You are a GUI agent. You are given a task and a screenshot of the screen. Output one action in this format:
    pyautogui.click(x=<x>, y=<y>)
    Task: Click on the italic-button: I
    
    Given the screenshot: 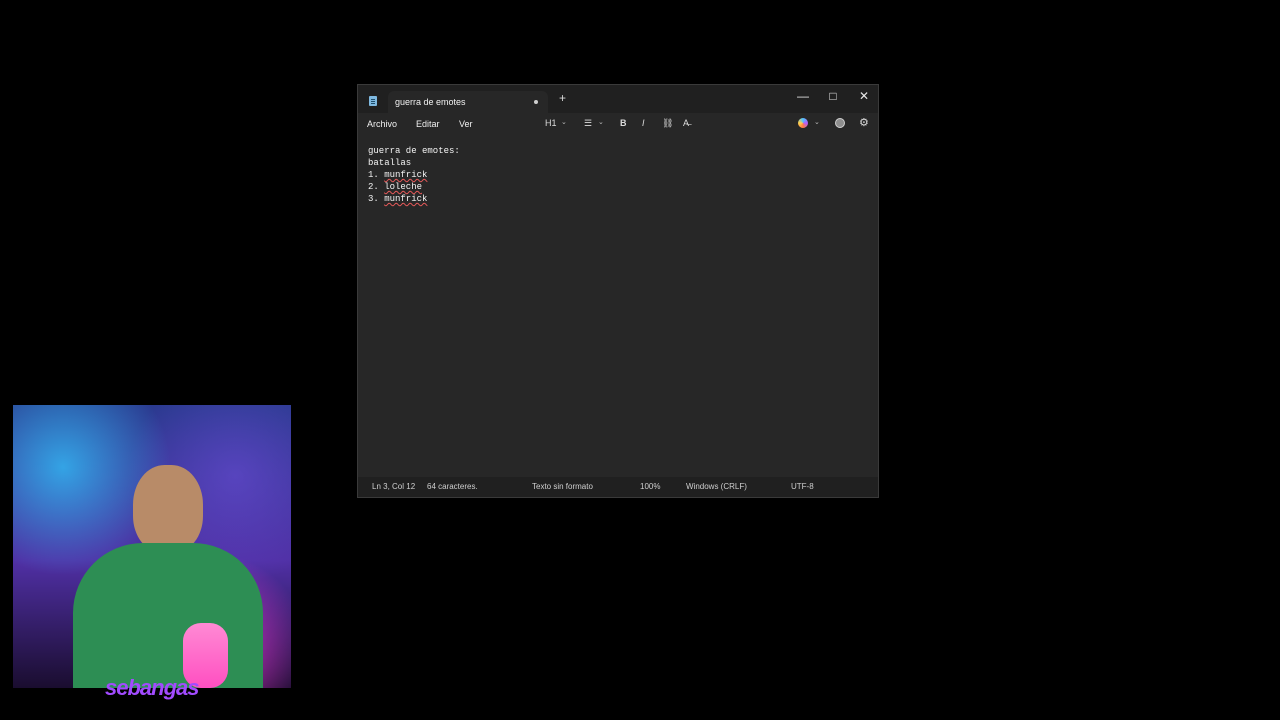 What is the action you would take?
    pyautogui.click(x=643, y=123)
    